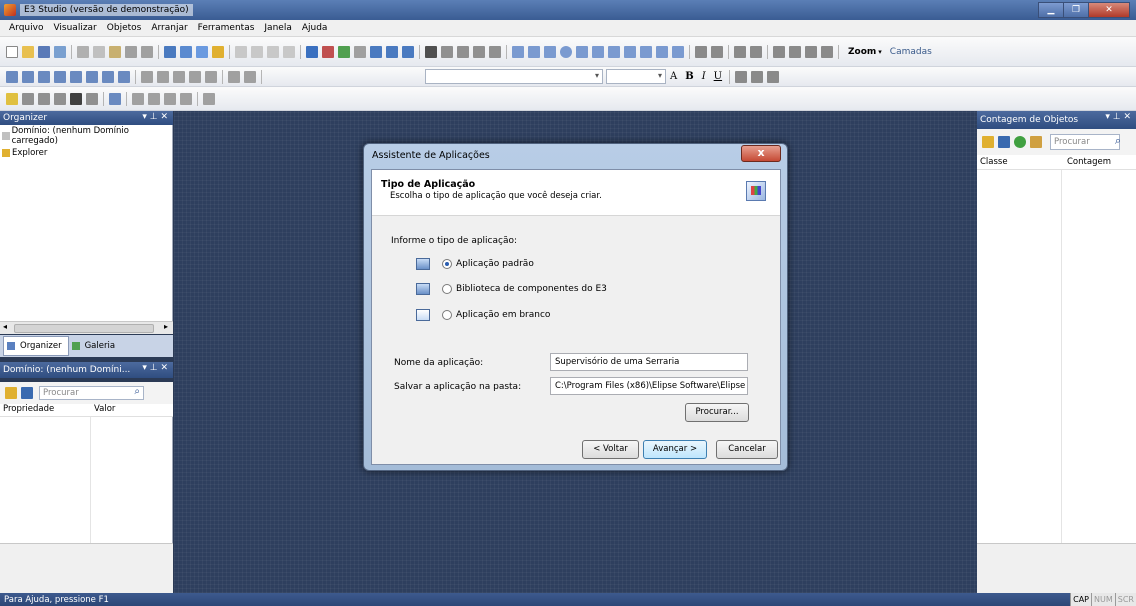  Describe the element at coordinates (630, 51) in the screenshot. I see `chord-icon` at that location.